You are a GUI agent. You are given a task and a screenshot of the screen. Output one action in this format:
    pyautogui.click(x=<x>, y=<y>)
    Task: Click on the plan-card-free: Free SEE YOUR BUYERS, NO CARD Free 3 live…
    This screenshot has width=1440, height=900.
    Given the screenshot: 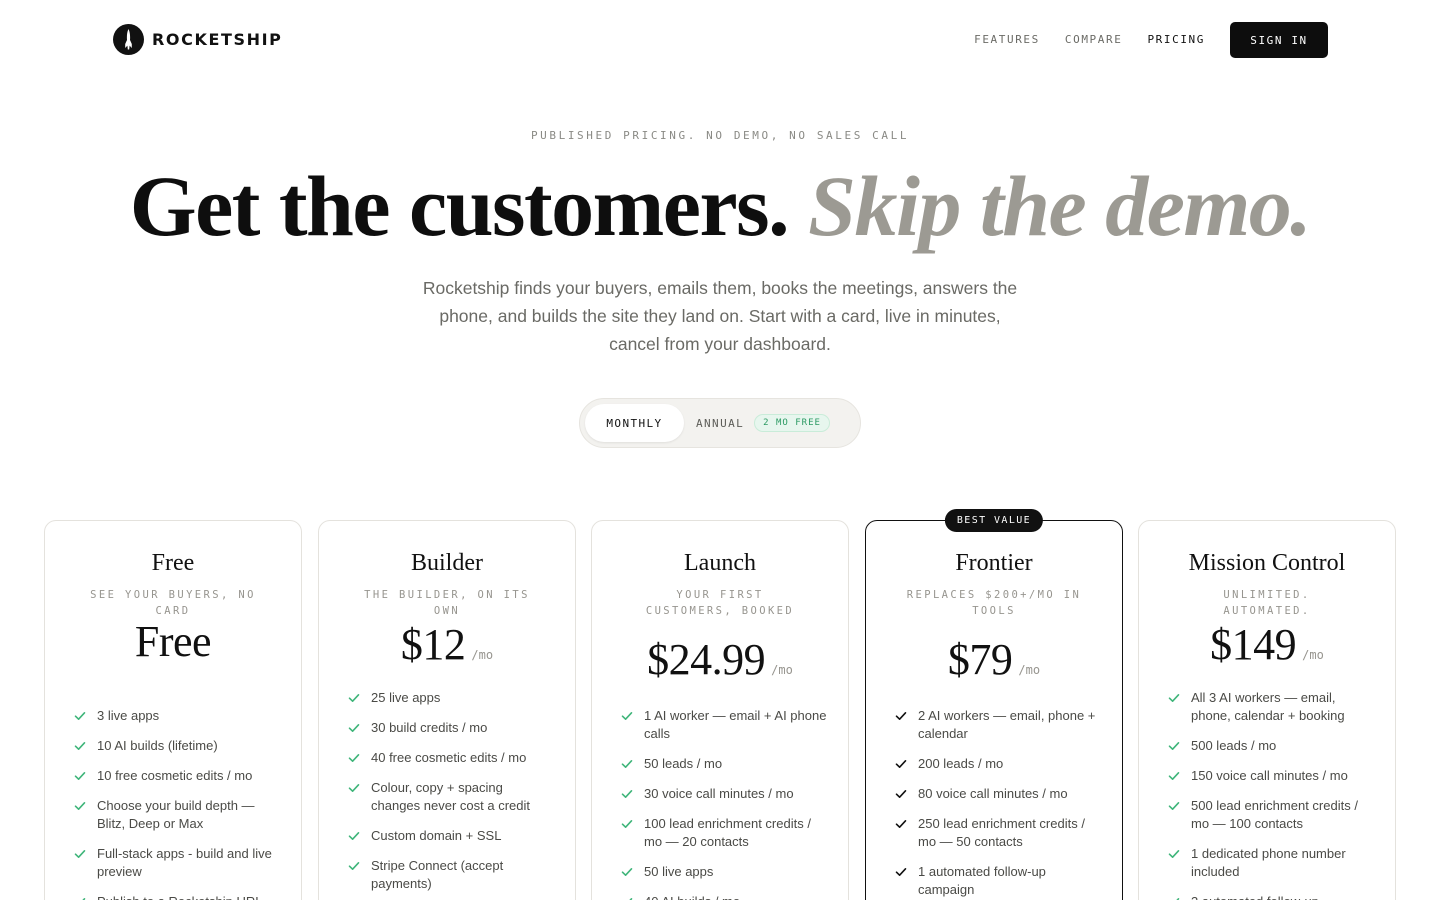 What is the action you would take?
    pyautogui.click(x=173, y=710)
    